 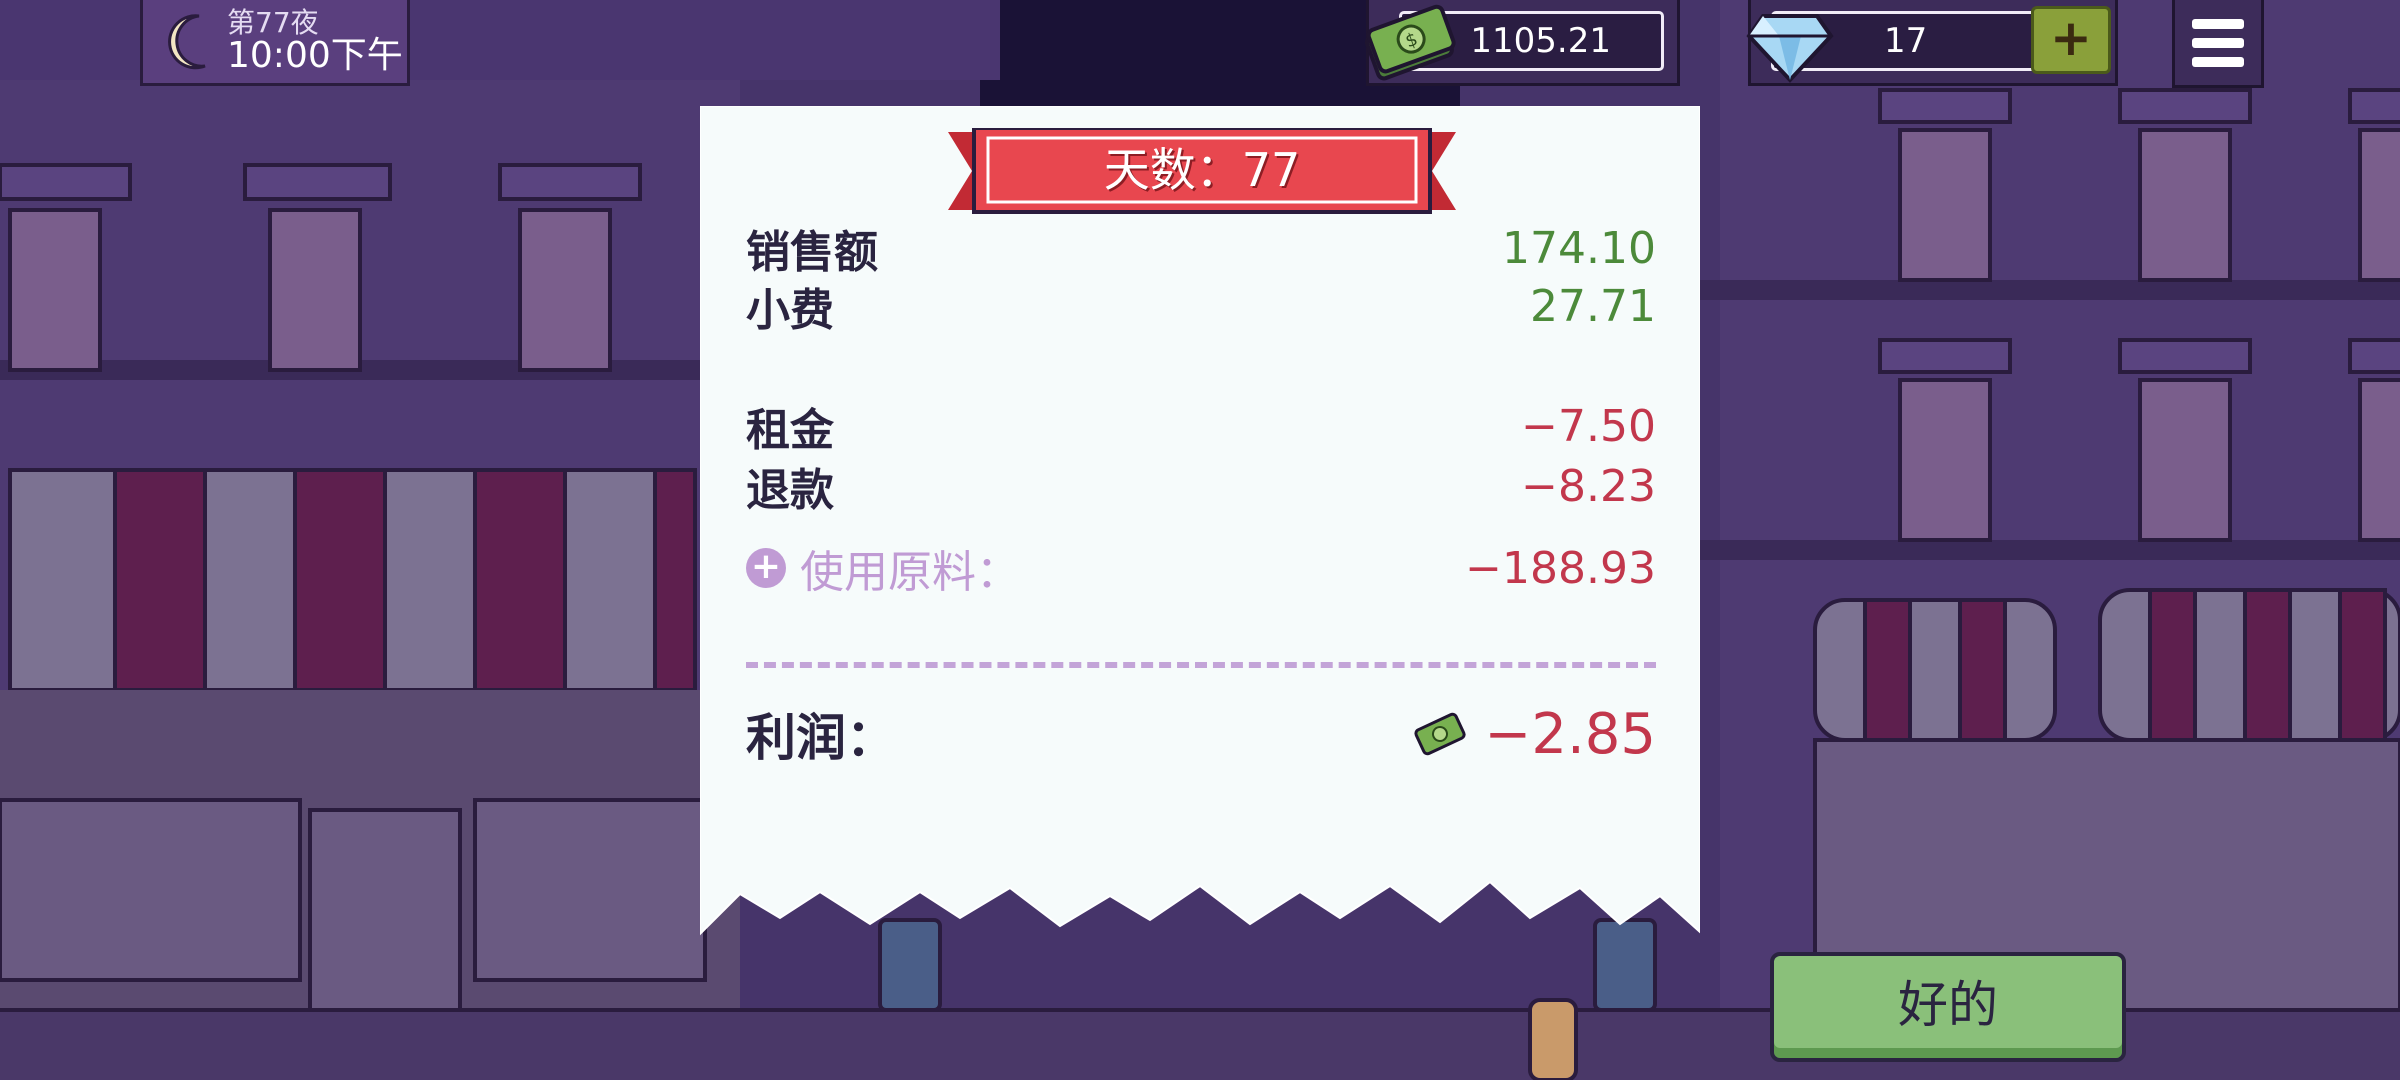 I want to click on gem-counter: 17 +, so click(x=1932, y=43).